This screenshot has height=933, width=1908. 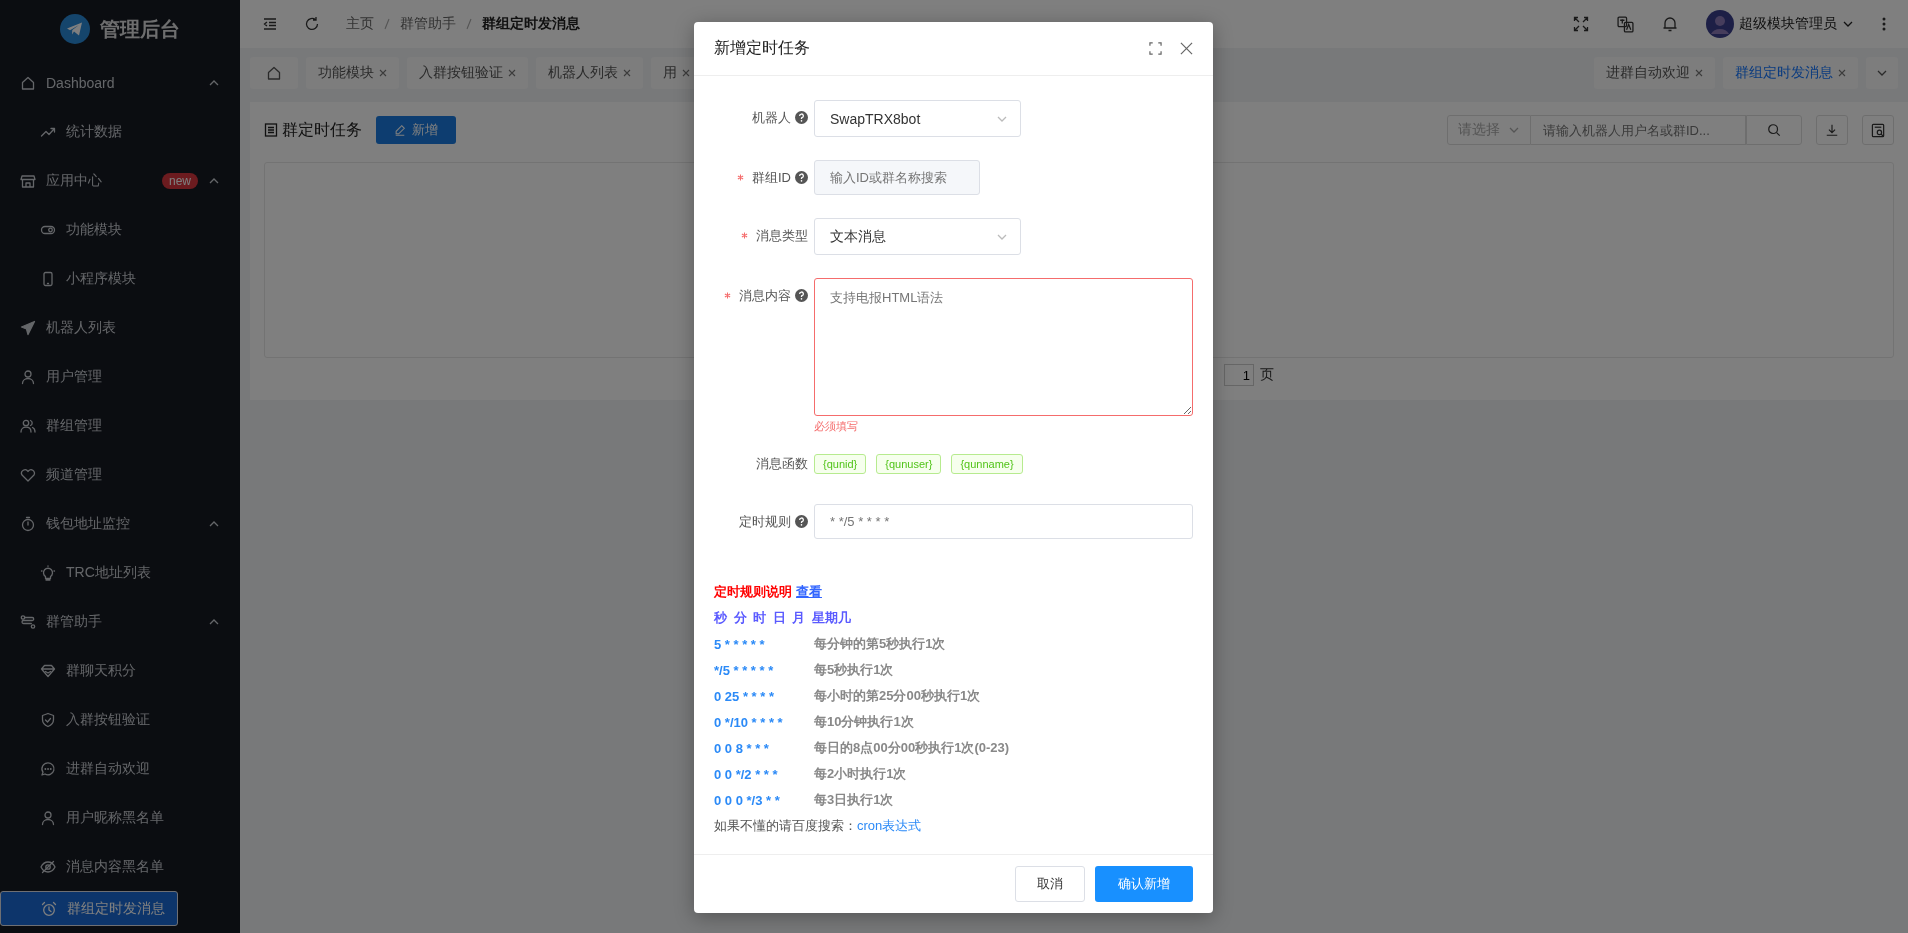 I want to click on sidebar-item: 功能模块, so click(x=120, y=229).